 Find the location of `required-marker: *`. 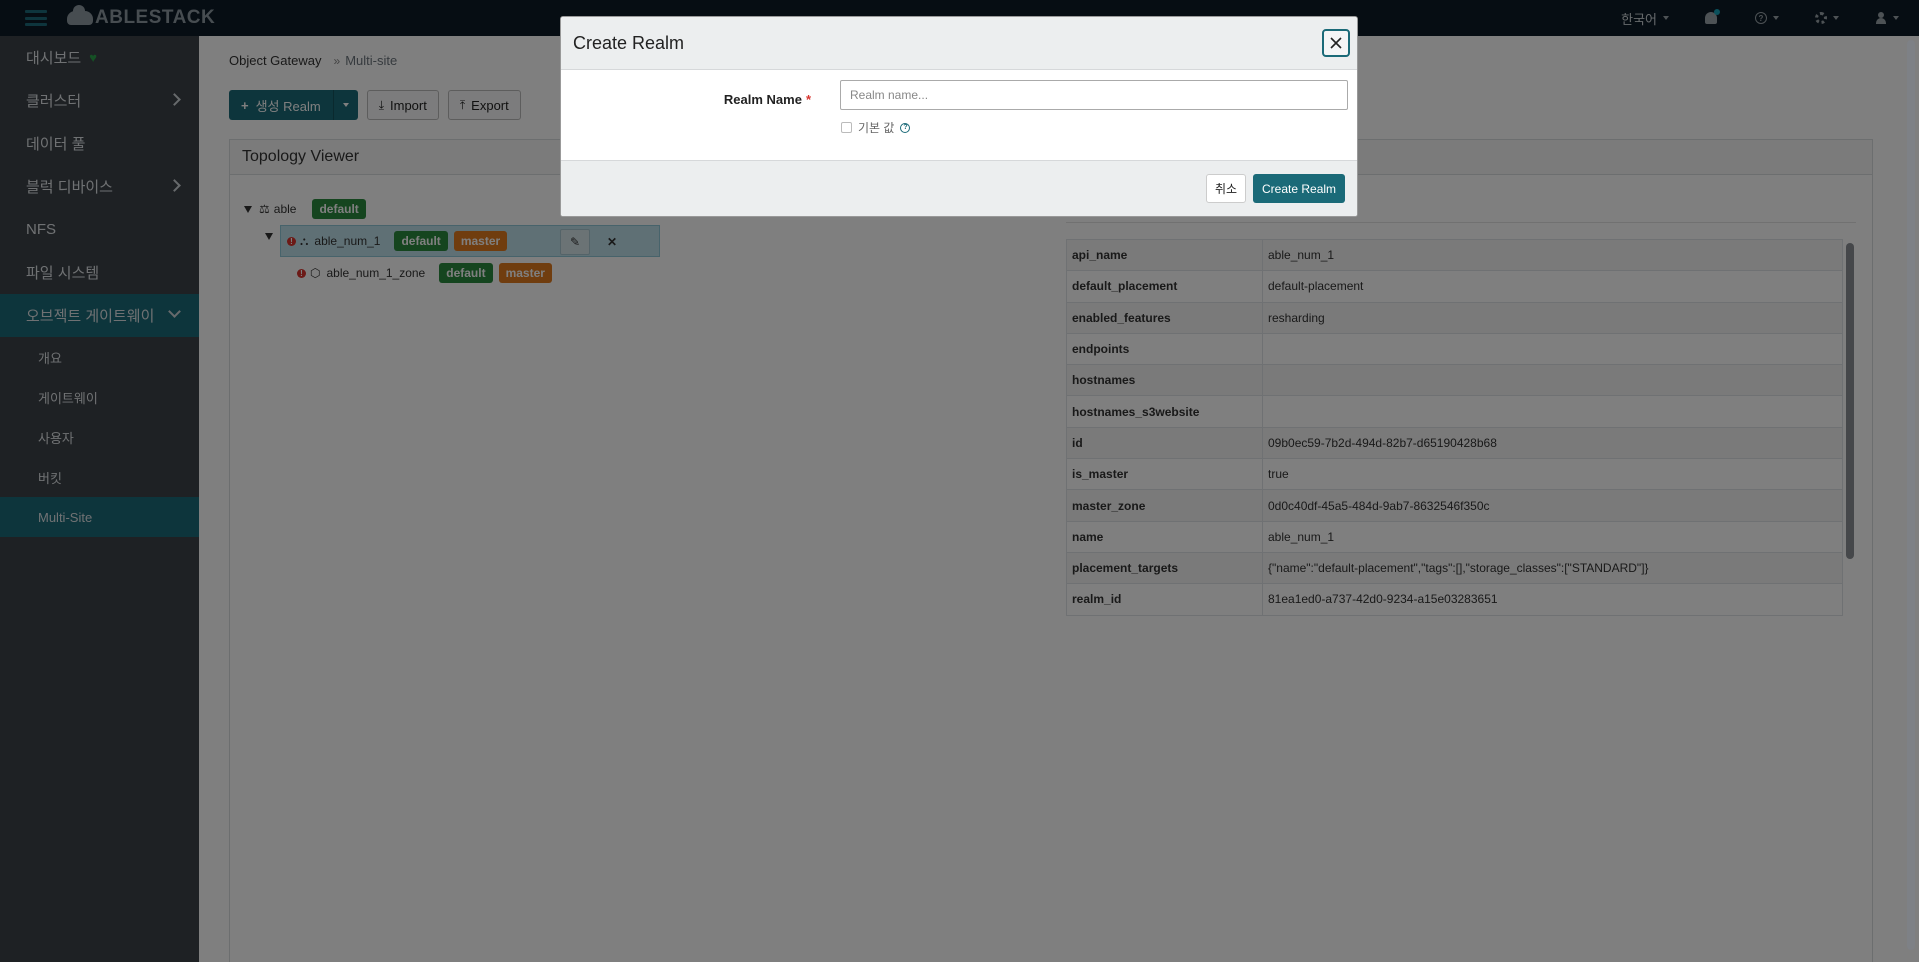

required-marker: * is located at coordinates (808, 99).